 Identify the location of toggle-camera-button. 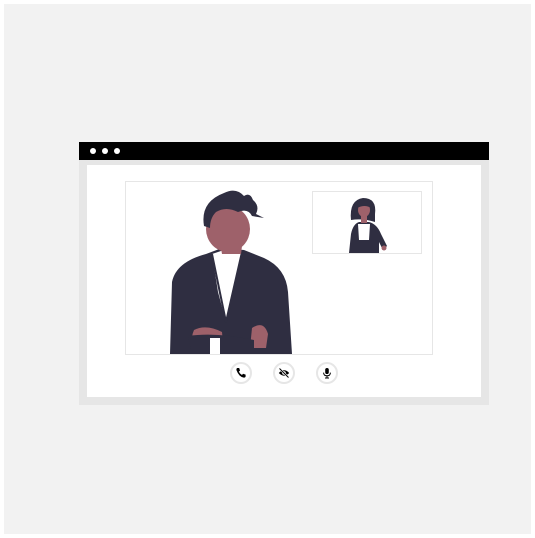
(284, 373).